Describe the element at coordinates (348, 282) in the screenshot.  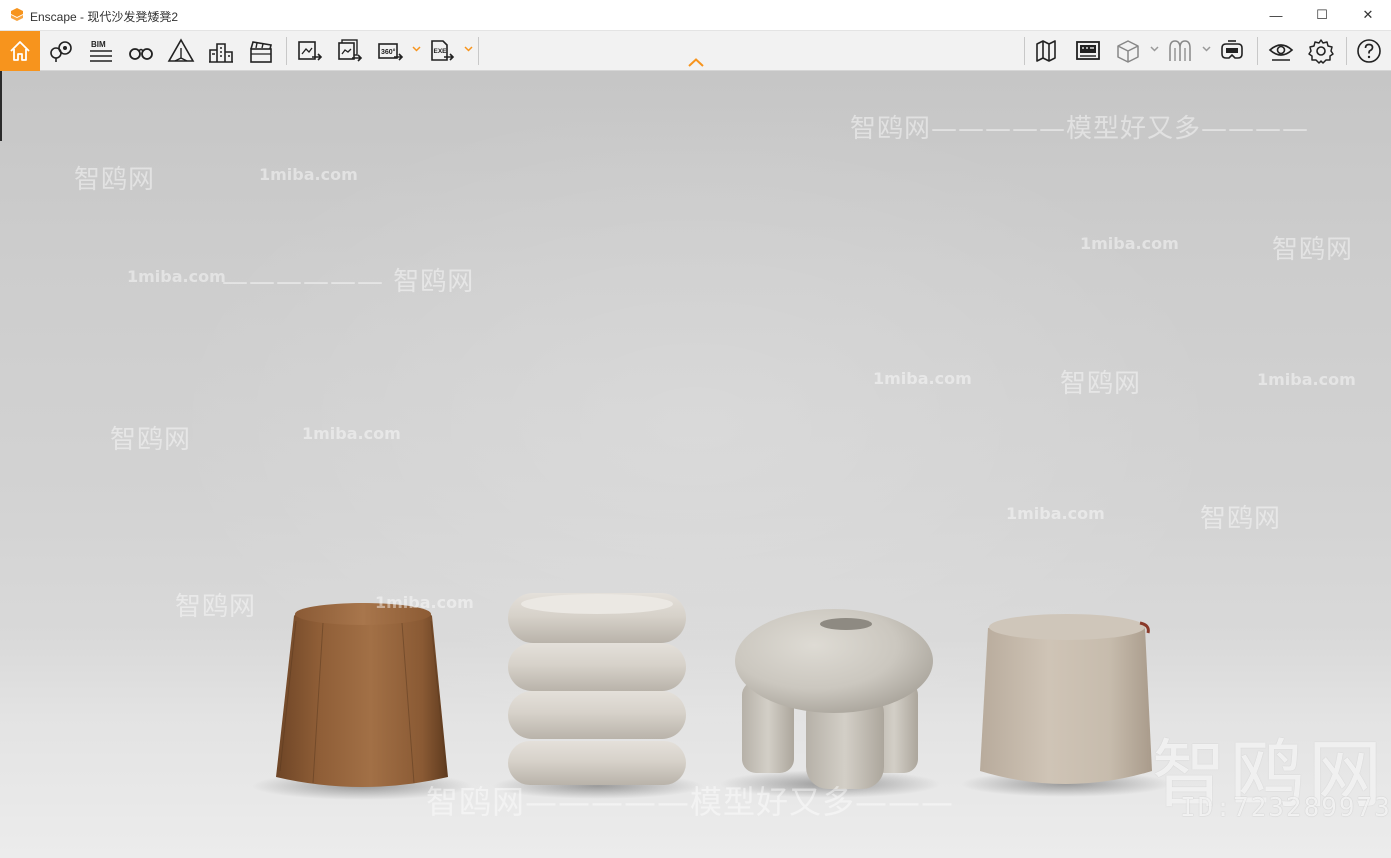
I see `watermark-brand: —————— 智鸥网` at that location.